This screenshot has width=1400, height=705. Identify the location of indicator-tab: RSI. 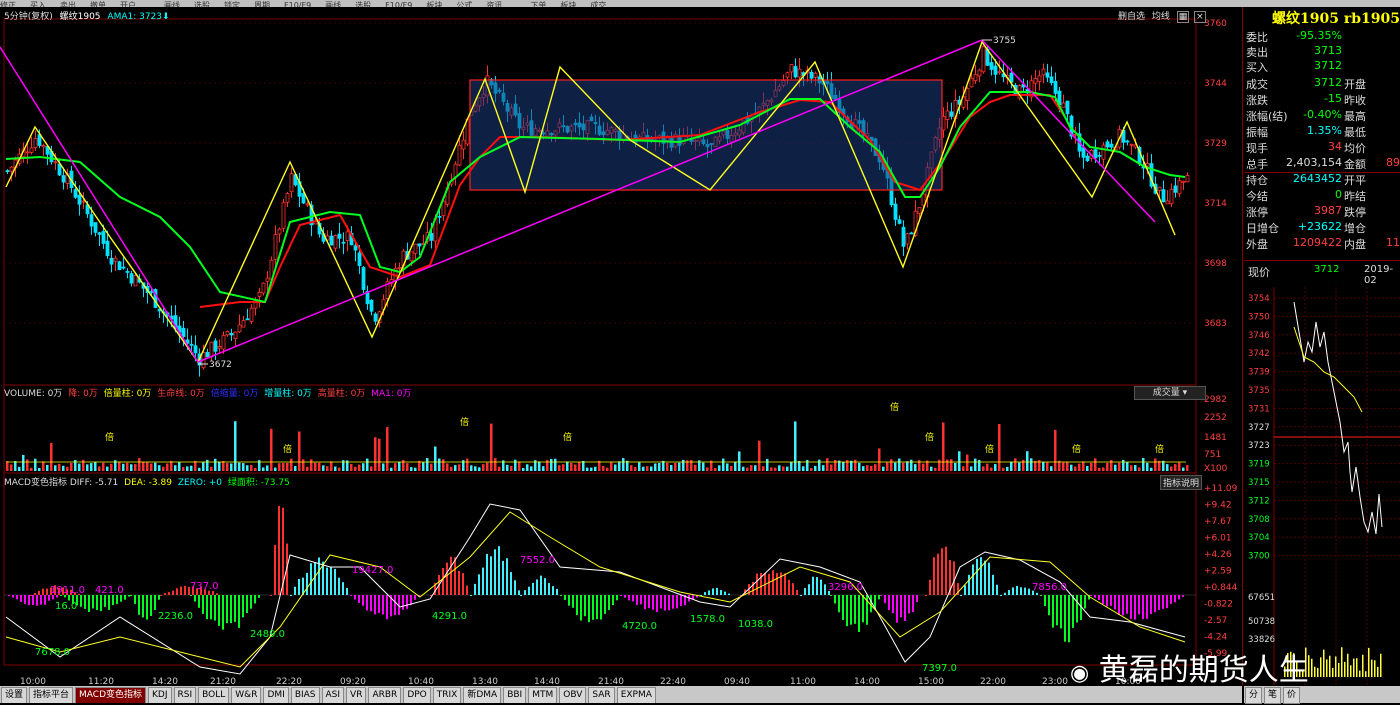
(185, 695).